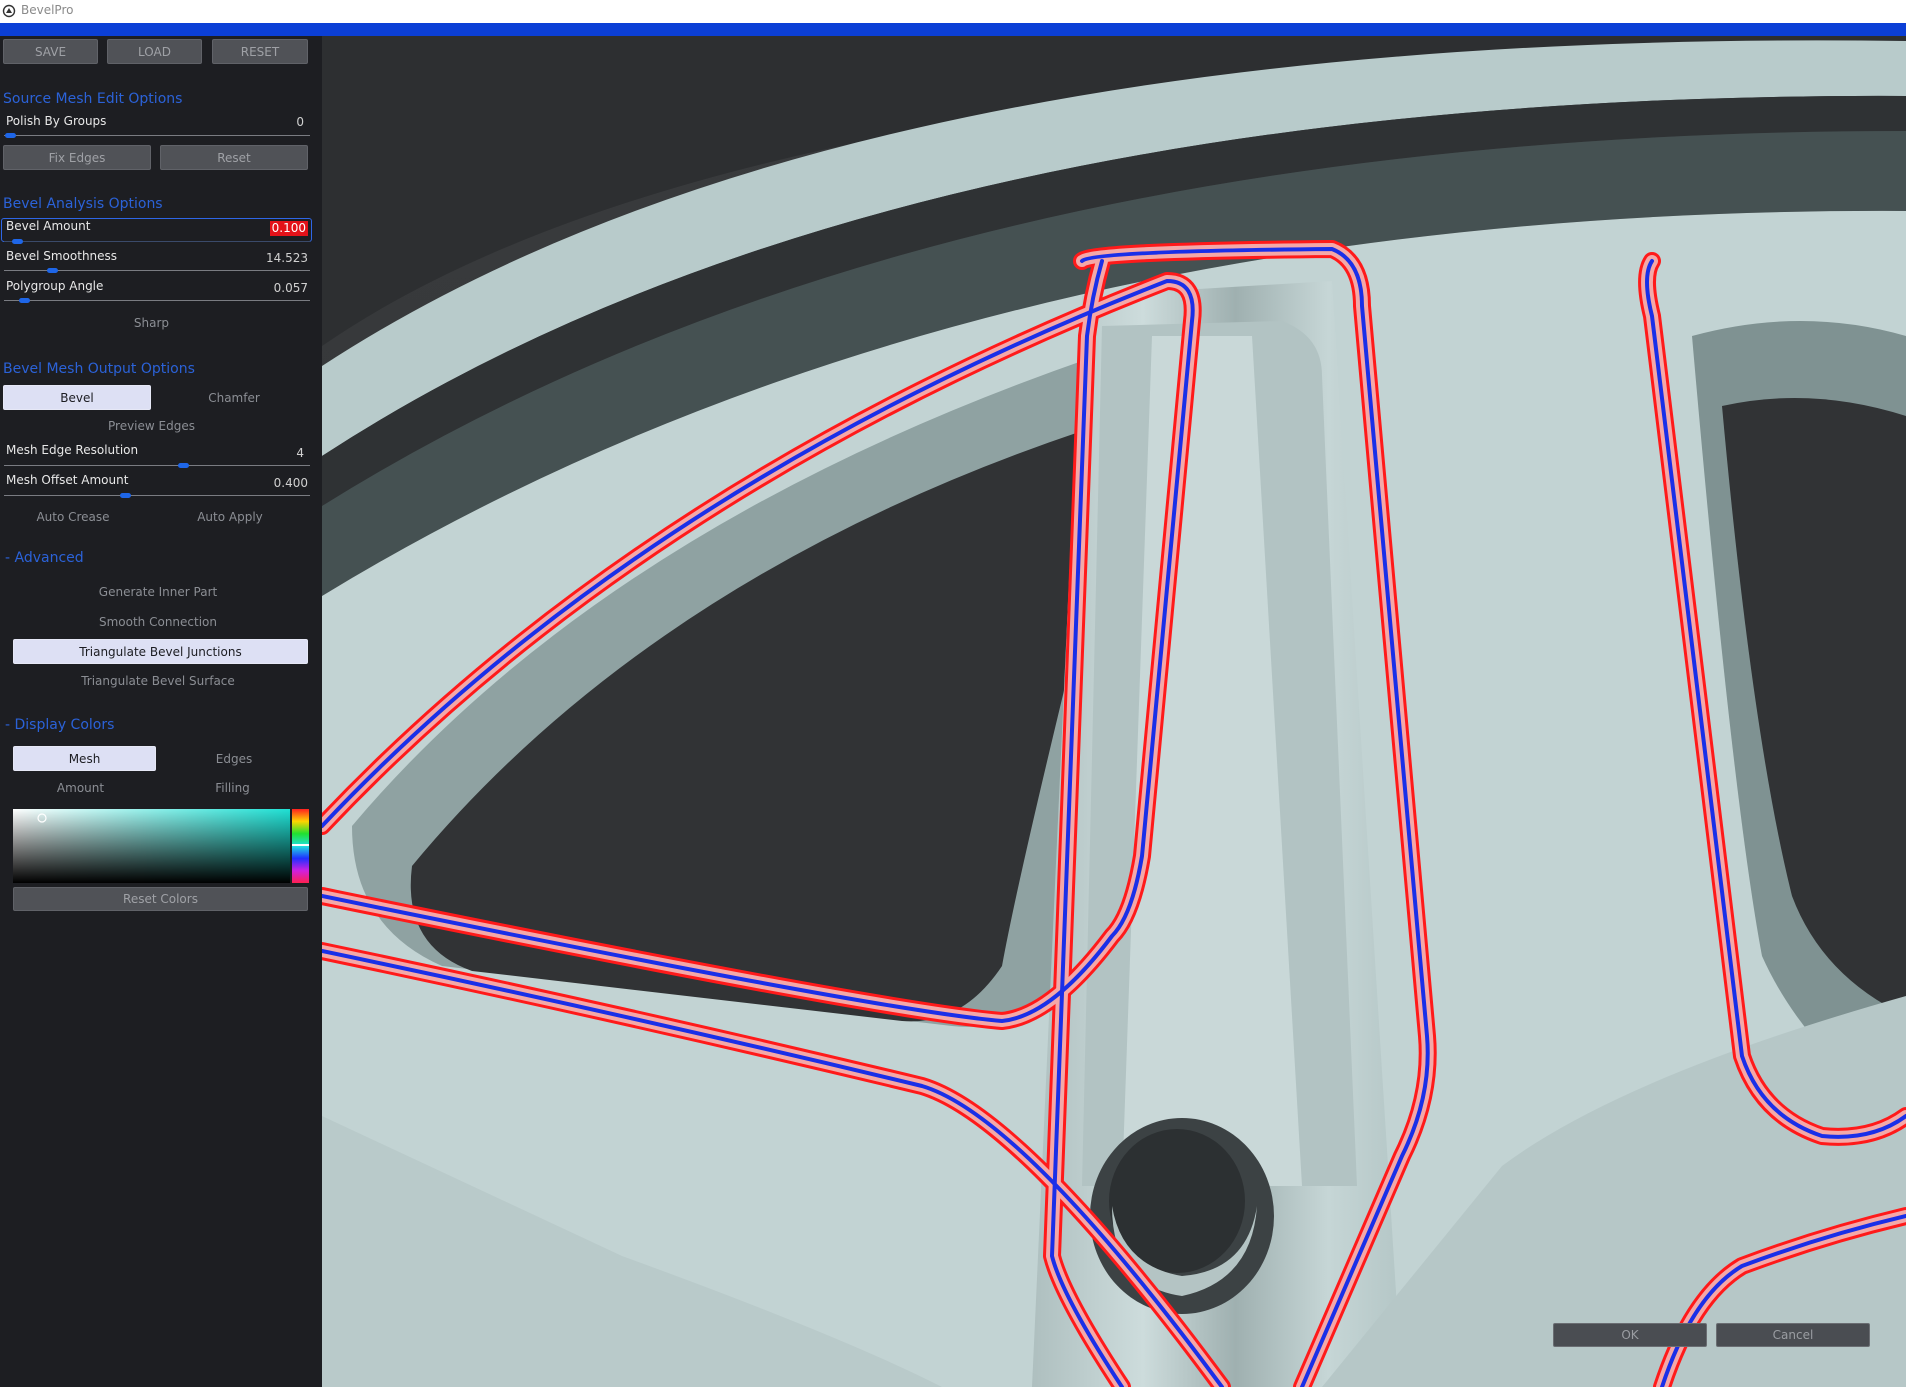 The width and height of the screenshot is (1906, 1387). What do you see at coordinates (287, 258) in the screenshot?
I see `bevel-smoothness-value: 14.523` at bounding box center [287, 258].